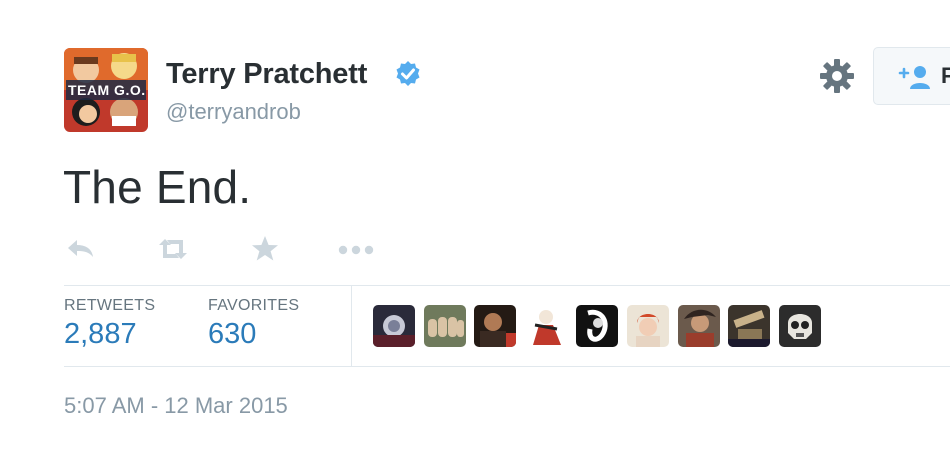 Image resolution: width=950 pixels, height=475 pixels. Describe the element at coordinates (945, 75) in the screenshot. I see `follow-button-label: F` at that location.